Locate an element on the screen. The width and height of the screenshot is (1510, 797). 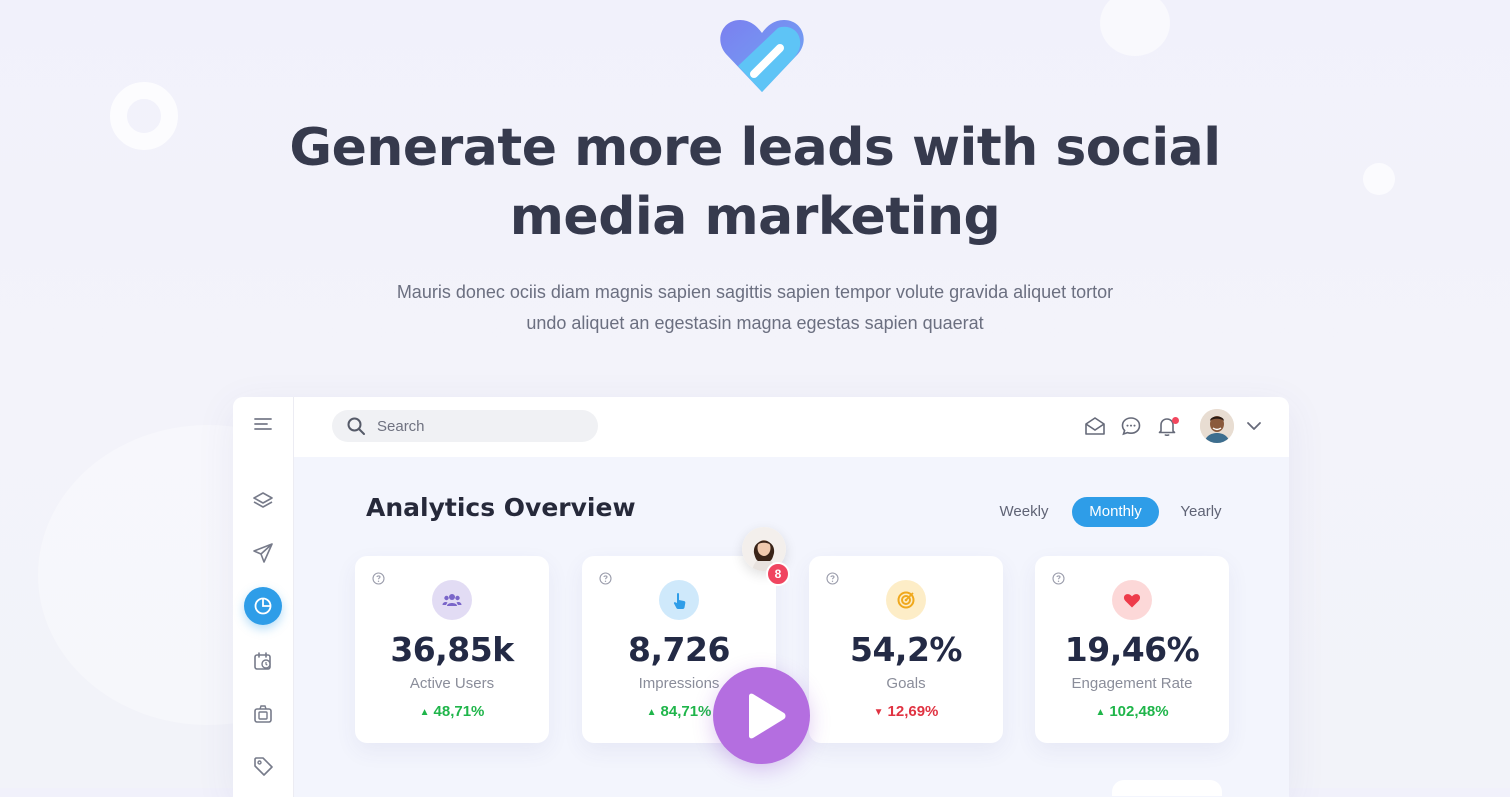
search-bar is located at coordinates (465, 426).